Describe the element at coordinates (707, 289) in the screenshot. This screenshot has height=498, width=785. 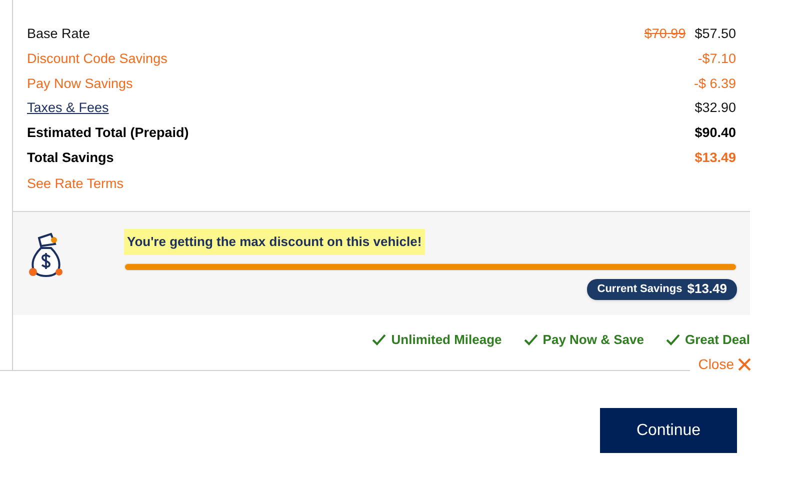
I see `savings-value: $13.49` at that location.